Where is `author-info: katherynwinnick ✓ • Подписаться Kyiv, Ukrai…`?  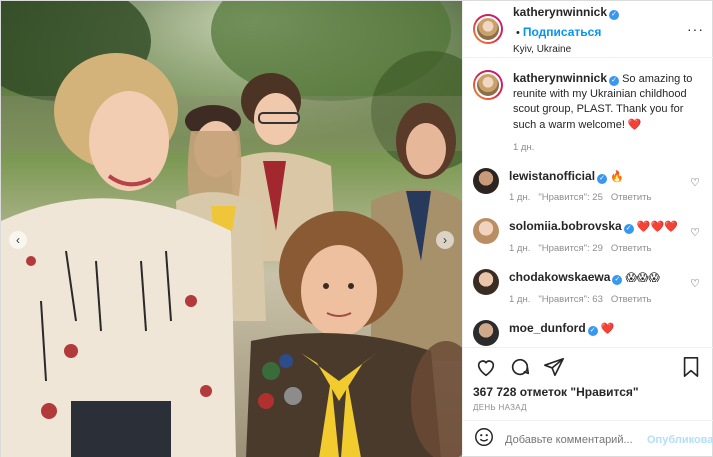
author-info: katherynwinnick ✓ • Подписаться Kyiv, Ukrai… is located at coordinates (600, 29).